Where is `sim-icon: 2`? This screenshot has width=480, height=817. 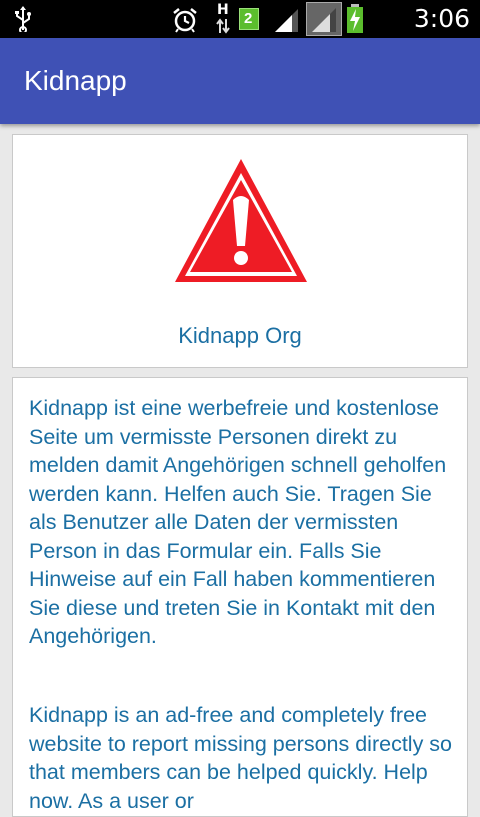 sim-icon: 2 is located at coordinates (249, 19).